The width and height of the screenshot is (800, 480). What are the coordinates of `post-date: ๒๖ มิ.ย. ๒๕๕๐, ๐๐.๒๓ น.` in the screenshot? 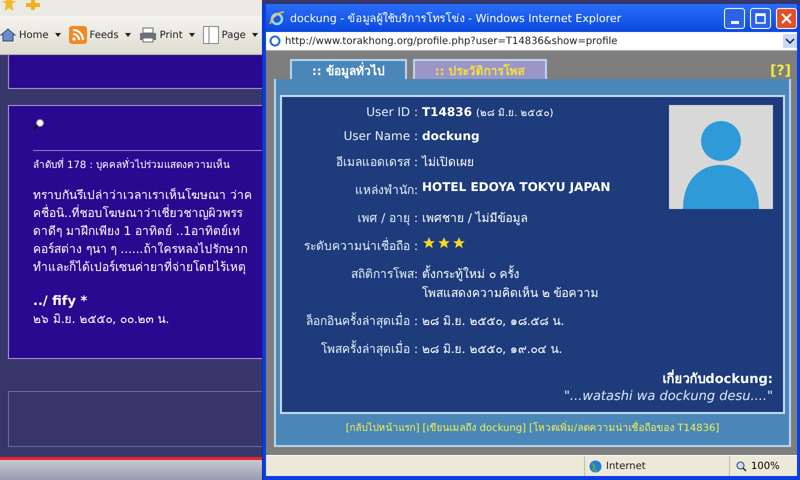 It's located at (101, 319).